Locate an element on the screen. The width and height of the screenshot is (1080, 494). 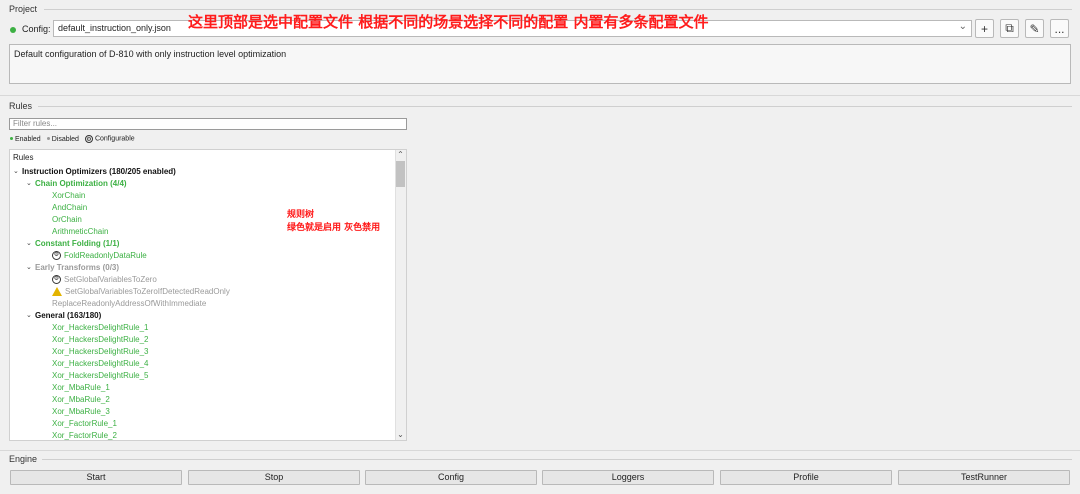
tree-item: Xor_HackersDelightRule_5 is located at coordinates (100, 375).